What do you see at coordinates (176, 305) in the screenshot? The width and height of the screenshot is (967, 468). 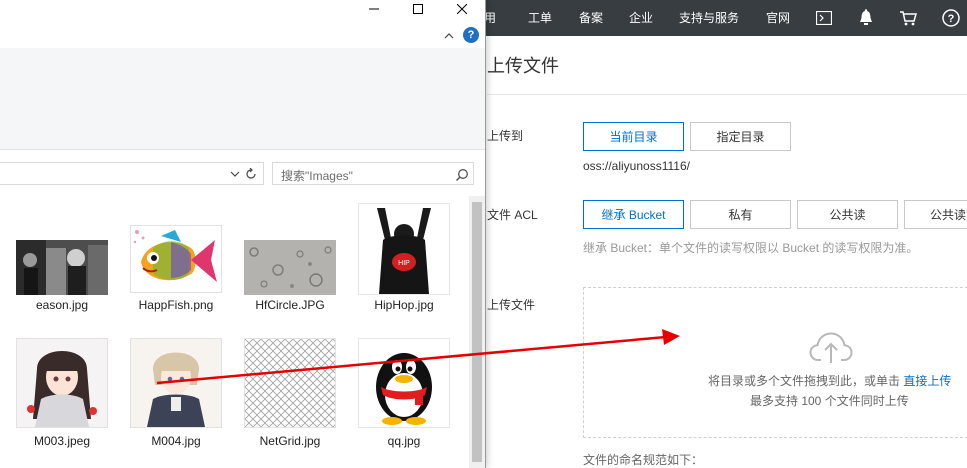 I see `file-name: HappFish.png` at bounding box center [176, 305].